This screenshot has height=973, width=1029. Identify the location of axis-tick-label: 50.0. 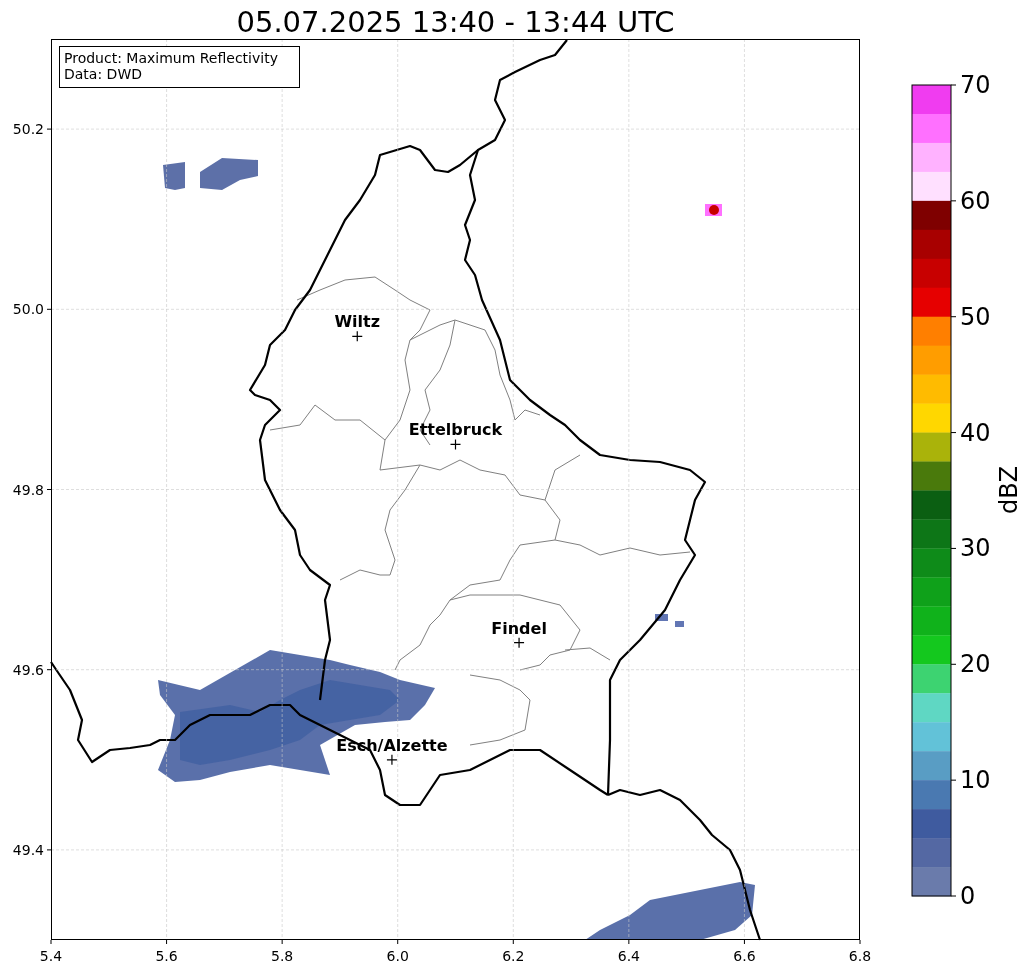
(28, 309).